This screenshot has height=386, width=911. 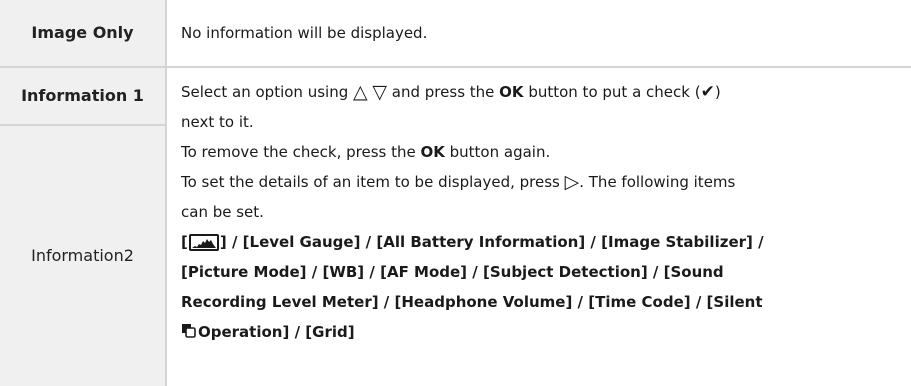 I want to click on label-divider, so click(x=82, y=125).